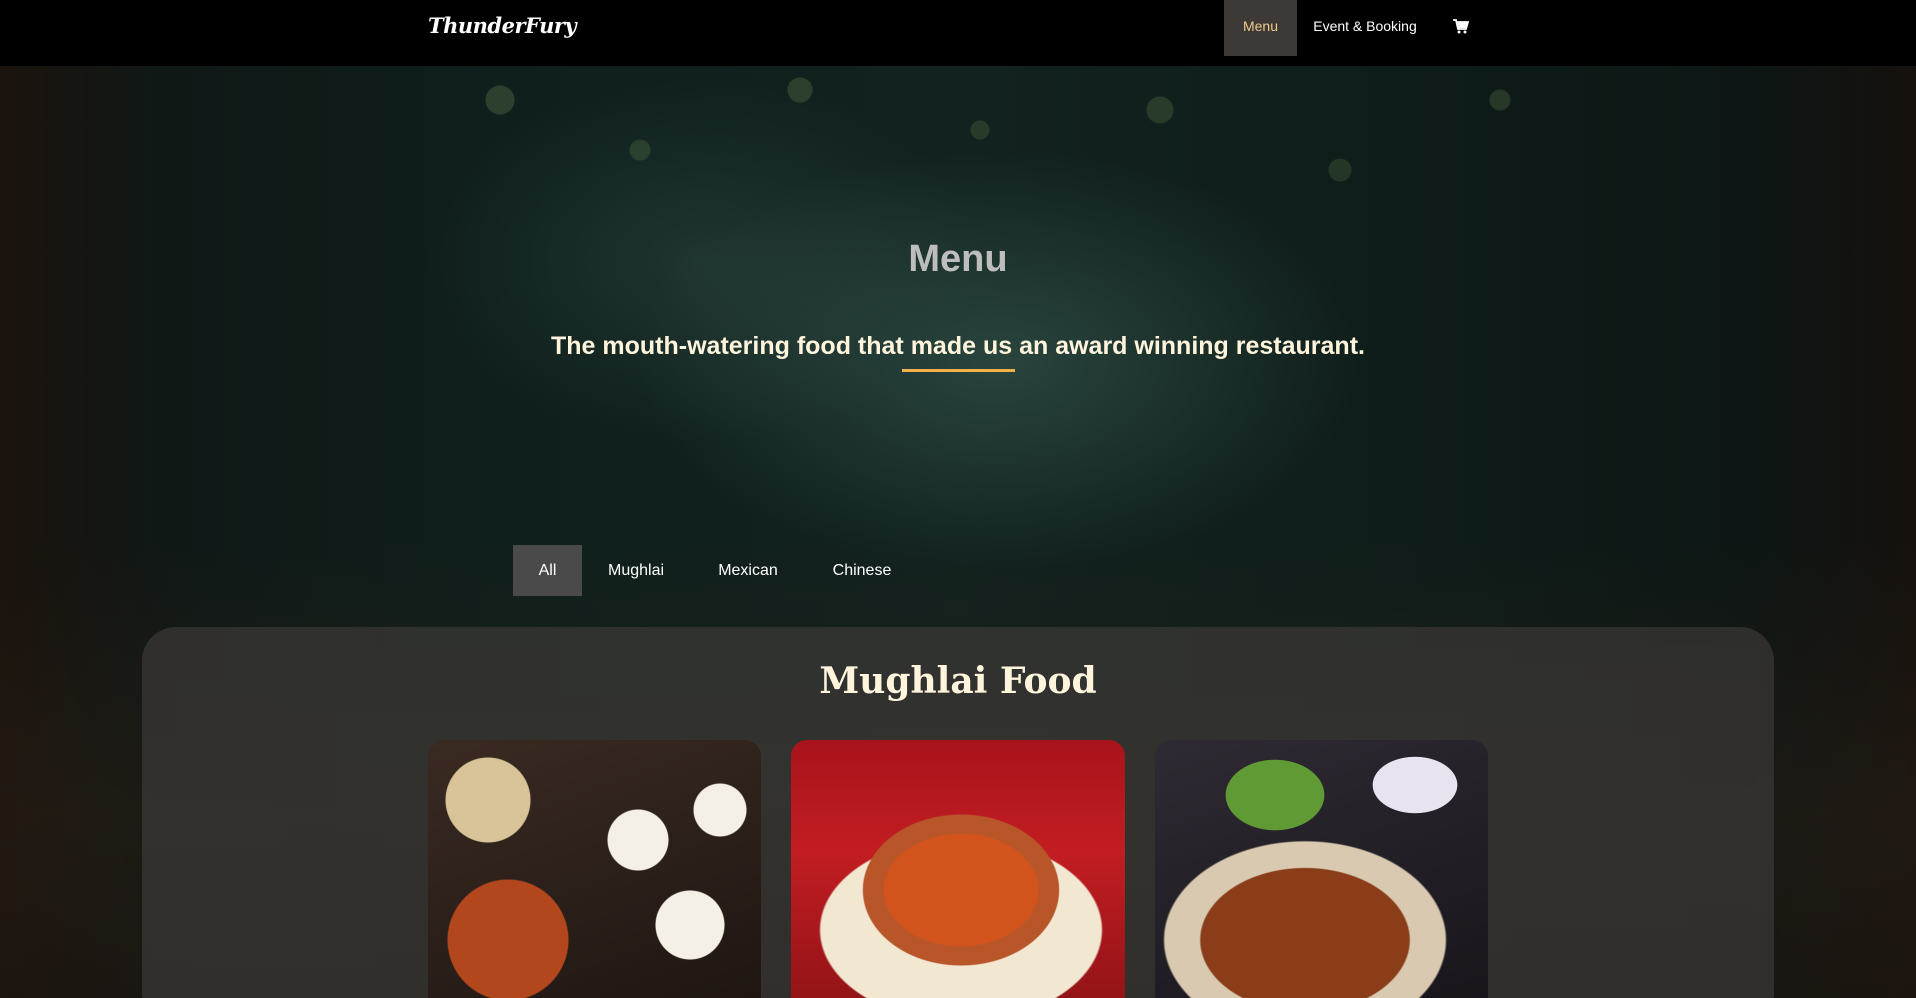  I want to click on nav-item-menu: Menu, so click(1260, 28).